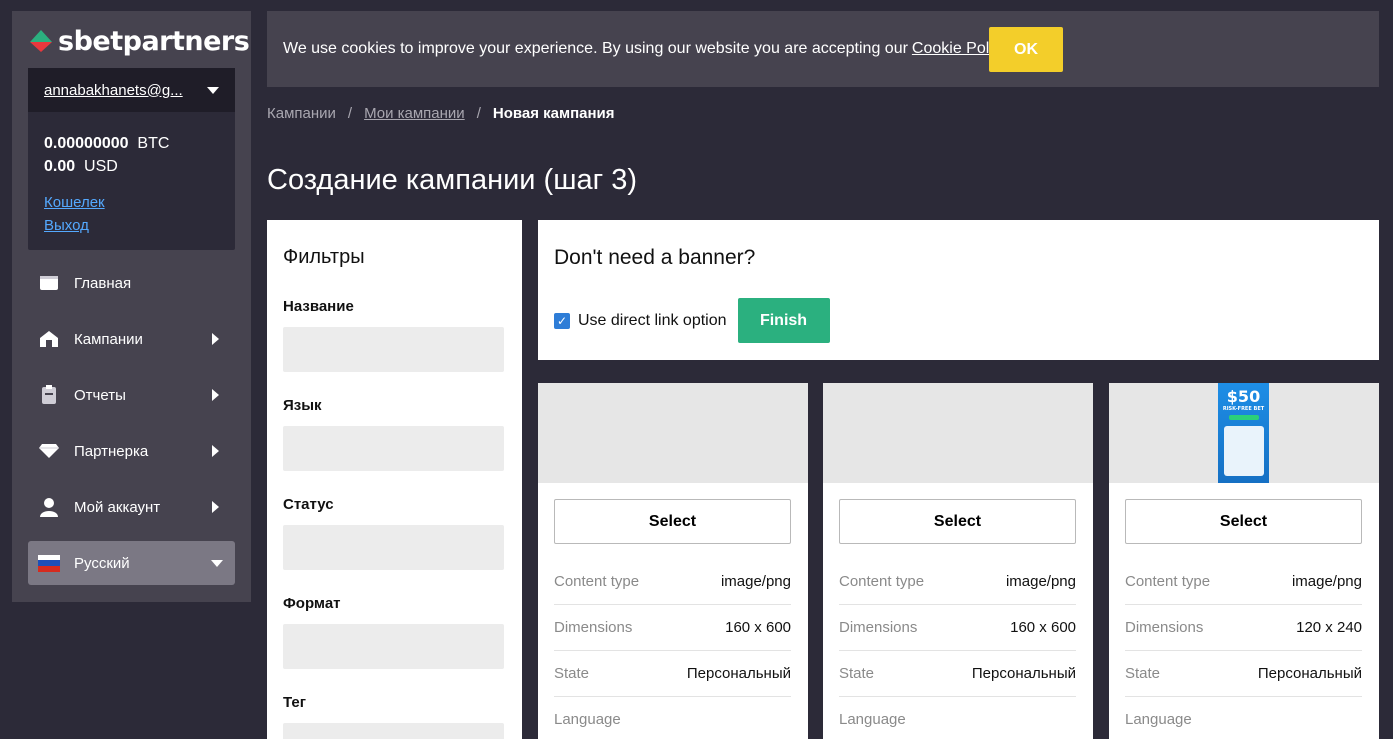  I want to click on direct-link-title: Don't need a banner?, so click(655, 257).